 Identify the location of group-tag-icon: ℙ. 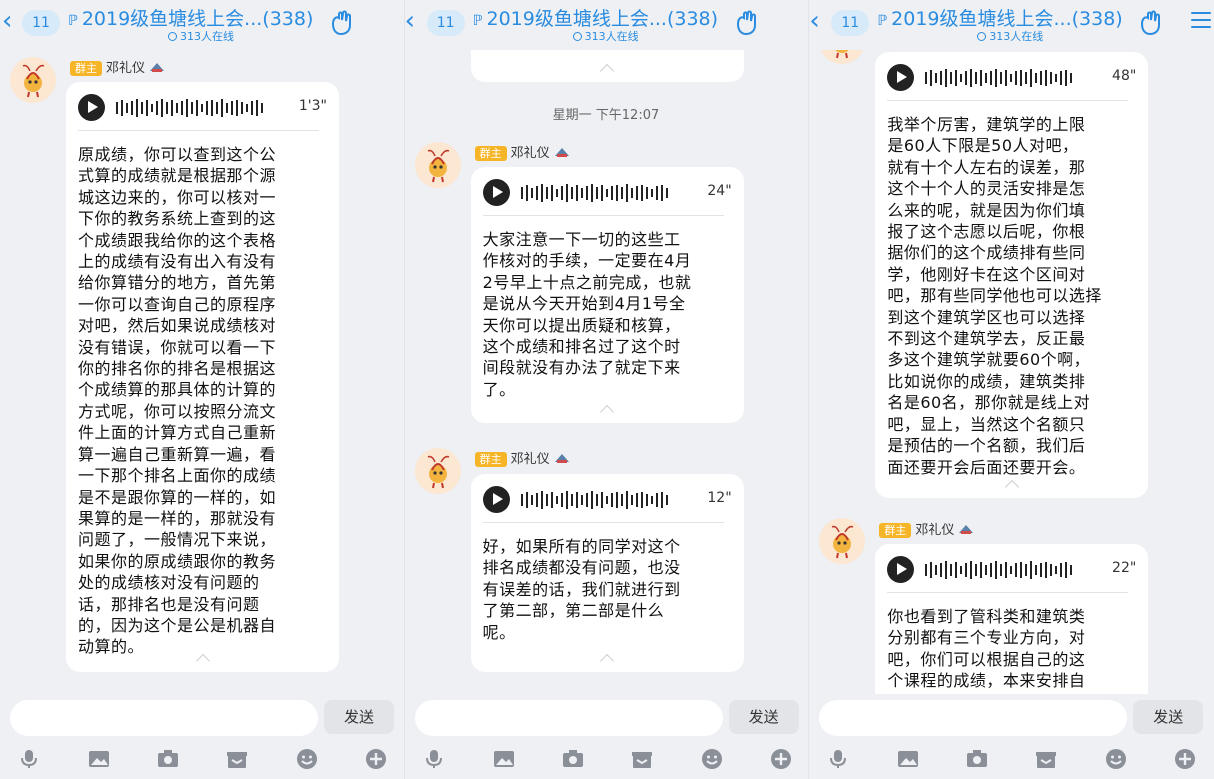
(73, 21).